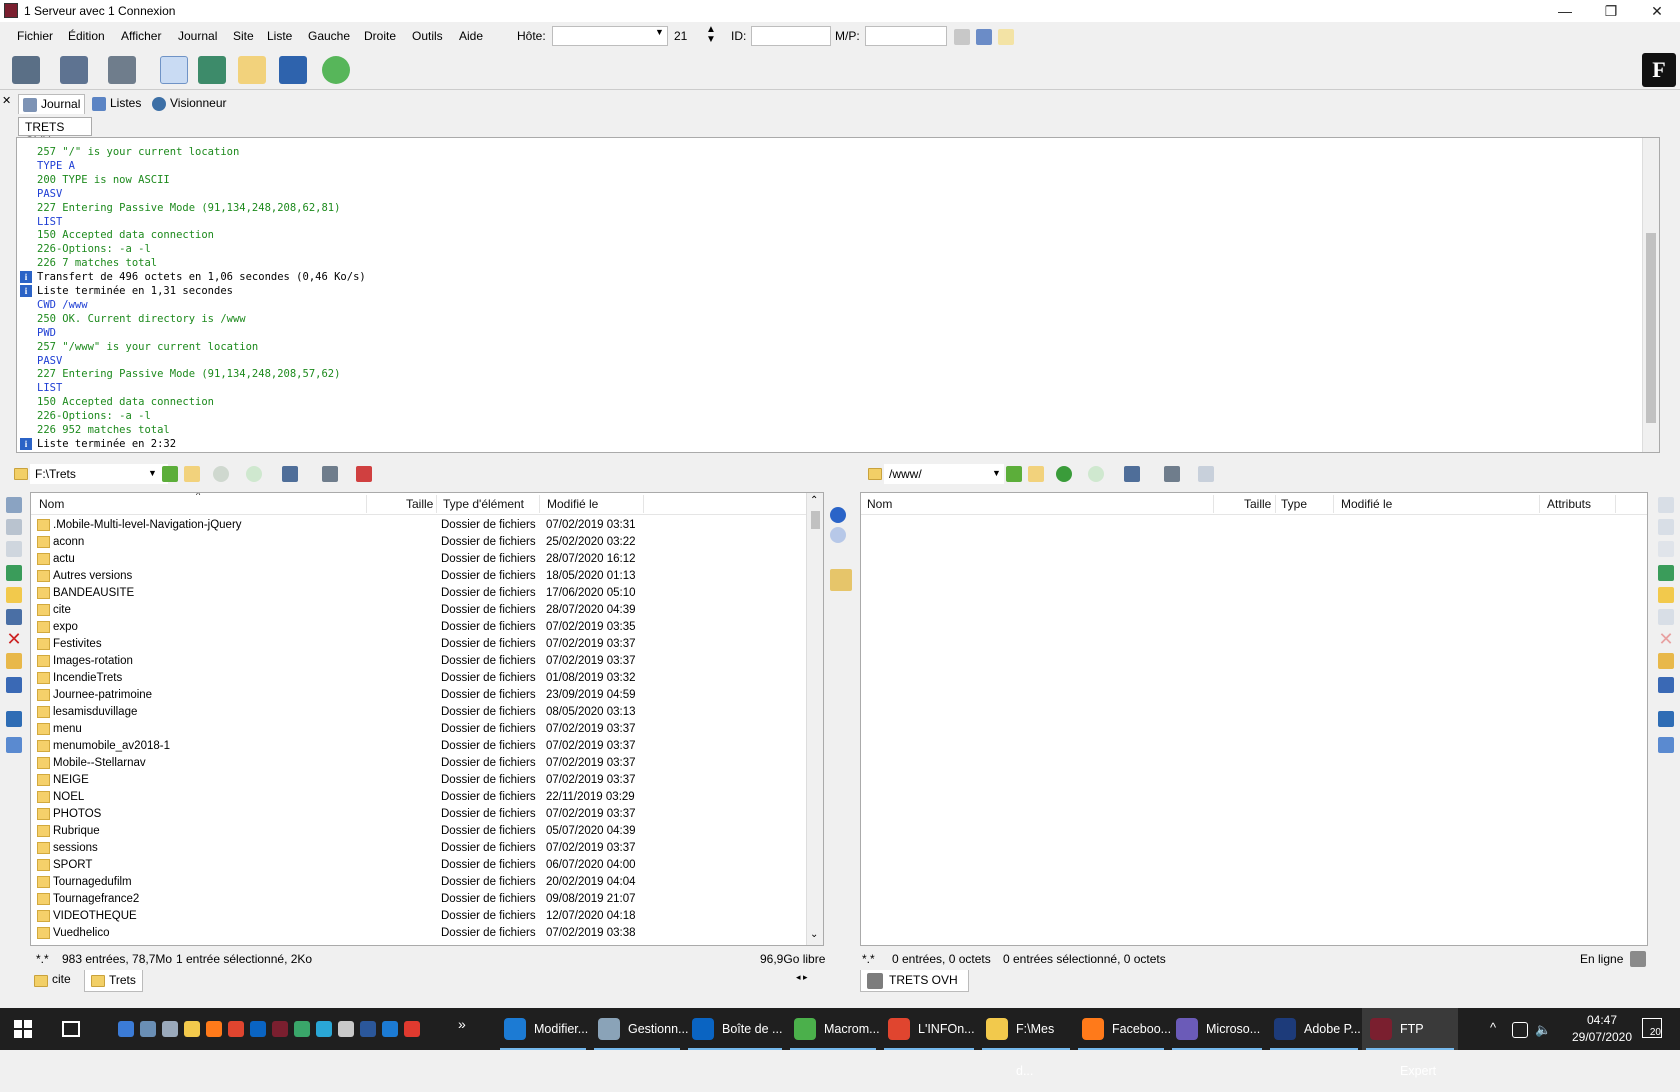 The width and height of the screenshot is (1680, 1092). What do you see at coordinates (252, 70) in the screenshot?
I see `folder-icon` at bounding box center [252, 70].